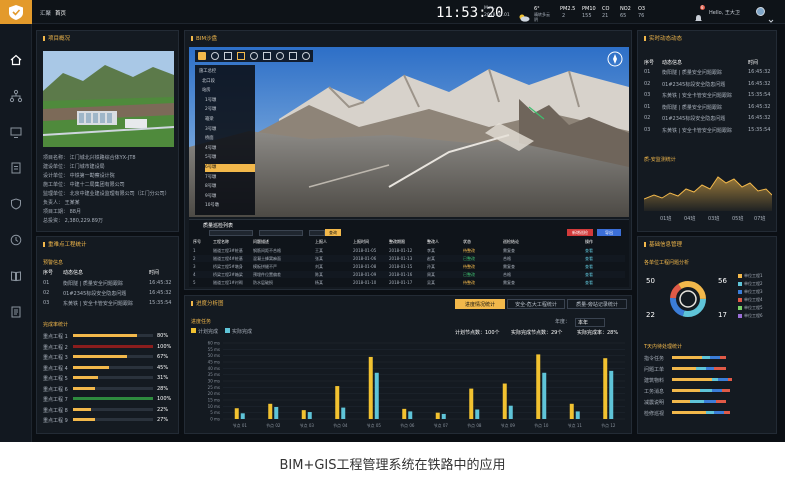 The image size is (785, 490). I want to click on breadcrumb-current: 首页, so click(60, 13).